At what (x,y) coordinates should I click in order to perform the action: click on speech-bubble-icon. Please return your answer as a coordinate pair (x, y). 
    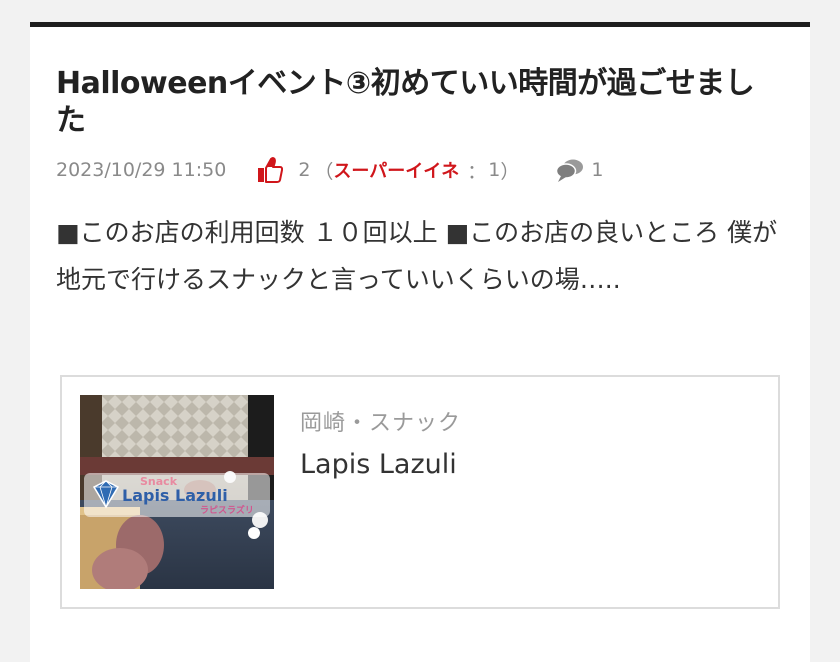
    Looking at the image, I should click on (570, 170).